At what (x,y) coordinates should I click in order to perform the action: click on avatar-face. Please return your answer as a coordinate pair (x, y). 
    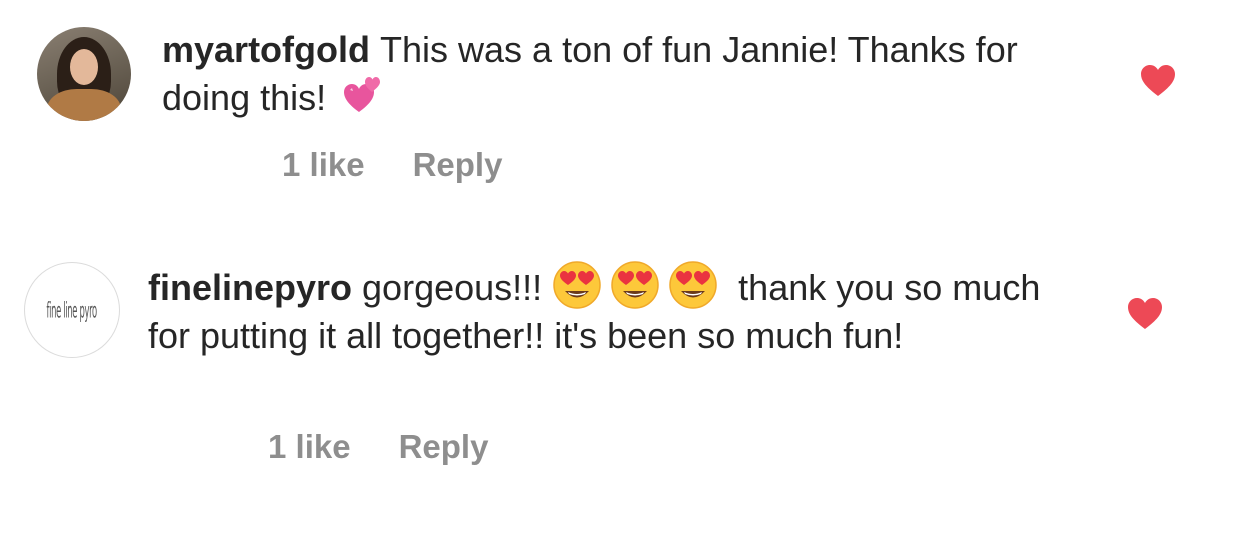
    Looking at the image, I should click on (84, 67).